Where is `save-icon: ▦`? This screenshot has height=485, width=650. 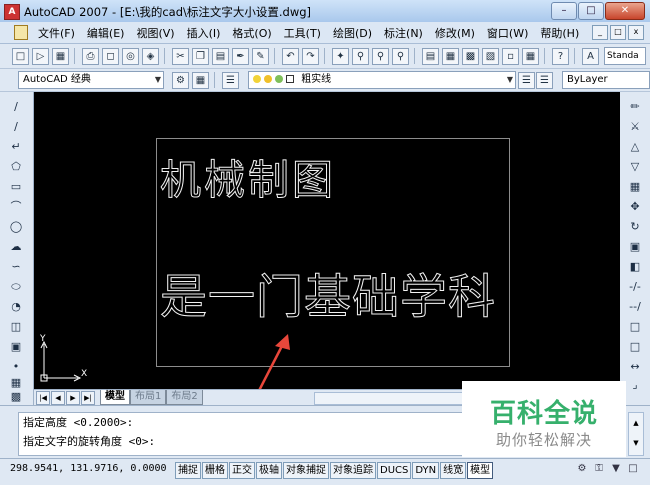 save-icon: ▦ is located at coordinates (60, 56).